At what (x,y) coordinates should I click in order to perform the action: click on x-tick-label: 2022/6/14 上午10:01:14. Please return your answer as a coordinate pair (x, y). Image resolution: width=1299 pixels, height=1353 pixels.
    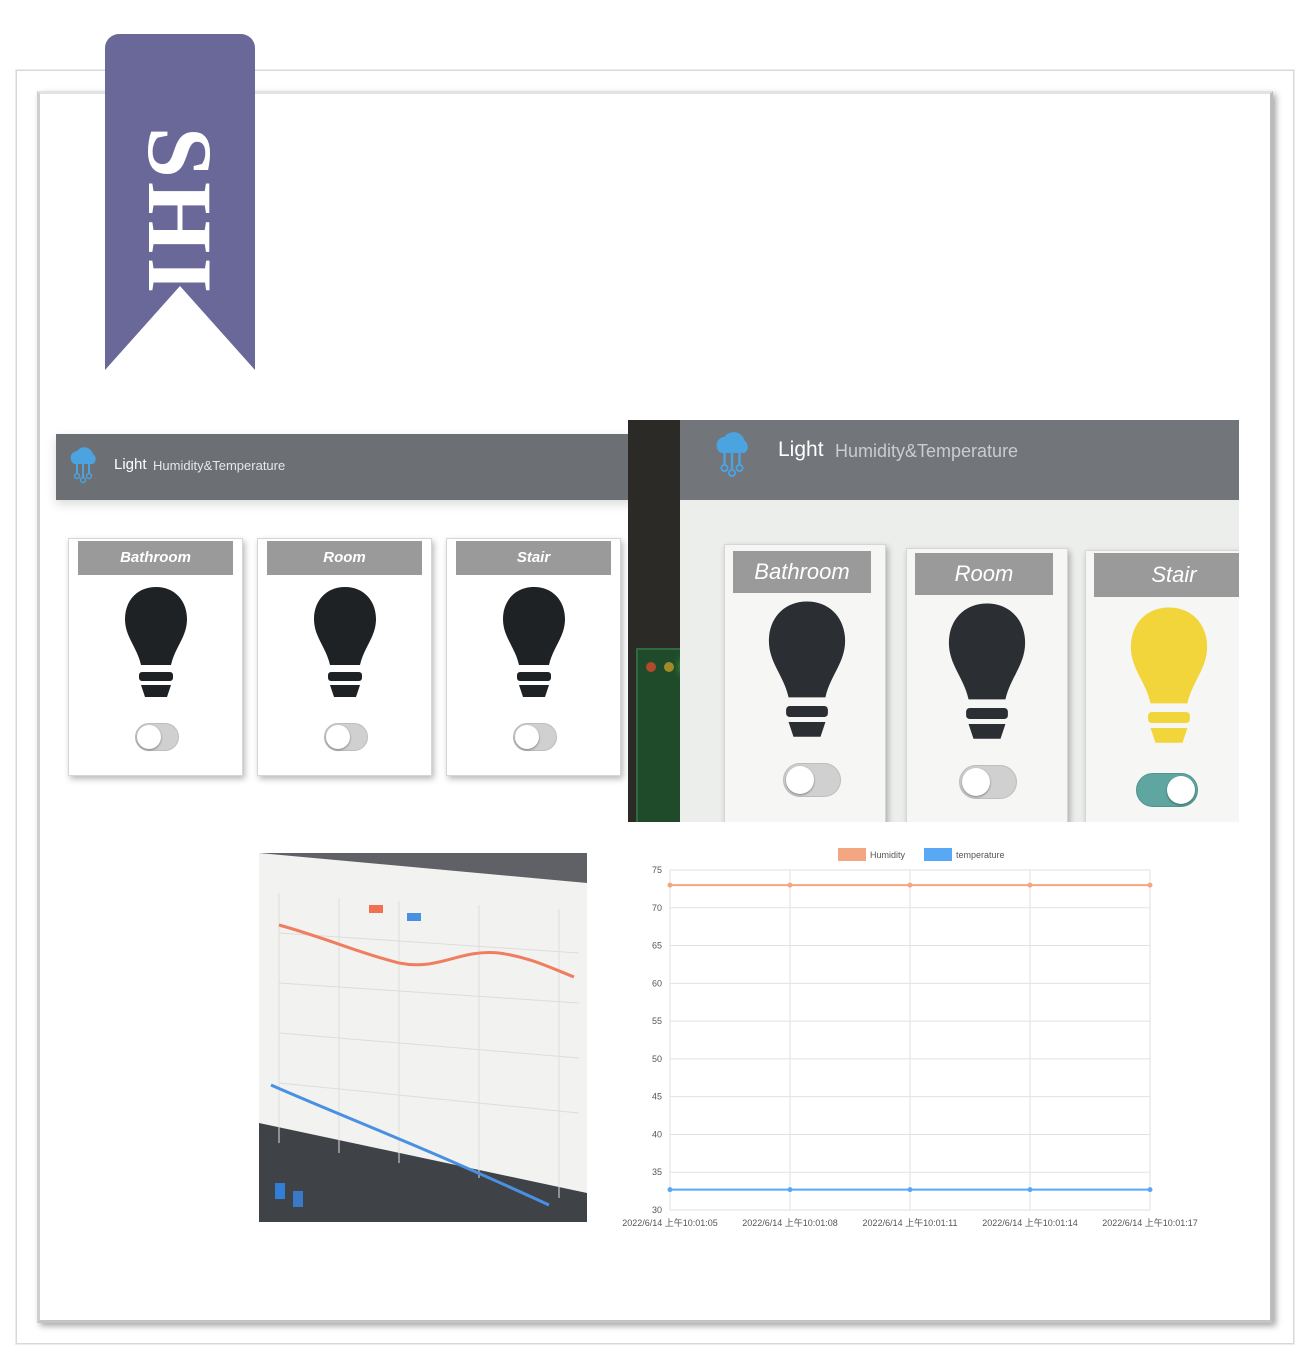
    Looking at the image, I should click on (1030, 1222).